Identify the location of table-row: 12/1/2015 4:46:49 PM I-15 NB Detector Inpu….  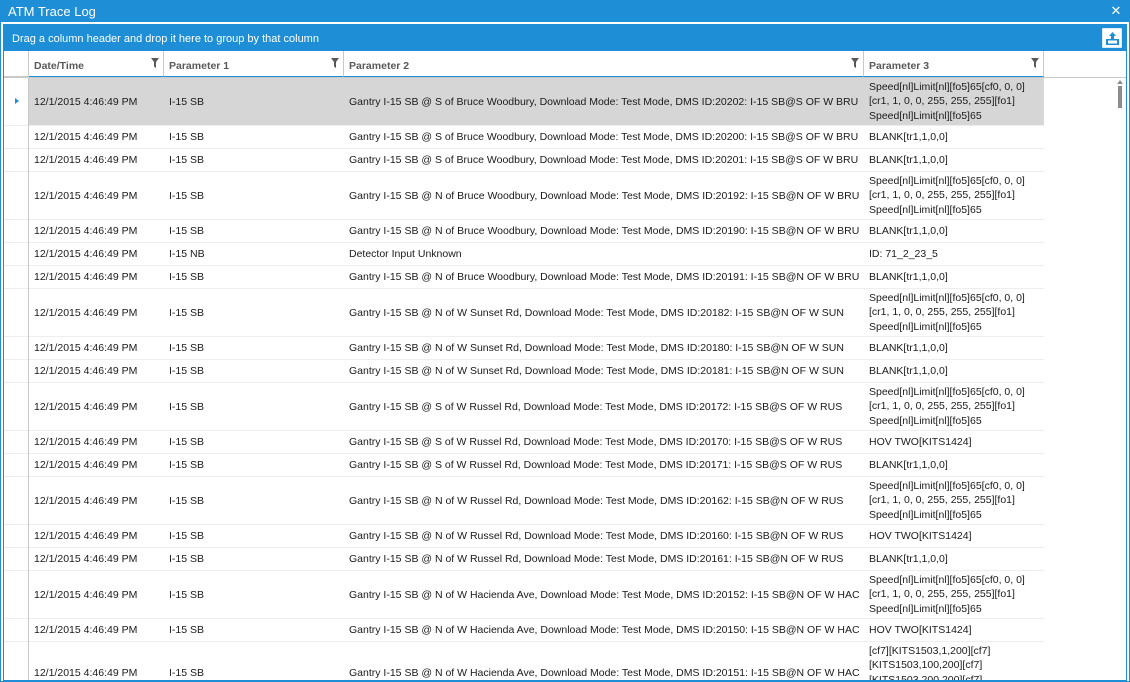
(524, 254).